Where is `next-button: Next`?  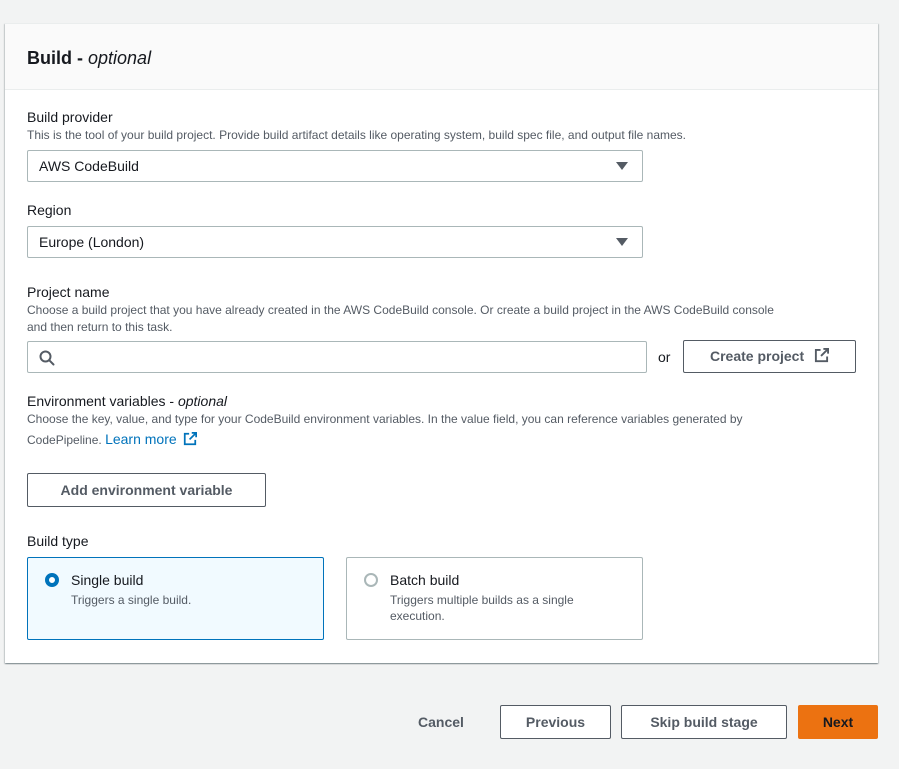 next-button: Next is located at coordinates (838, 722).